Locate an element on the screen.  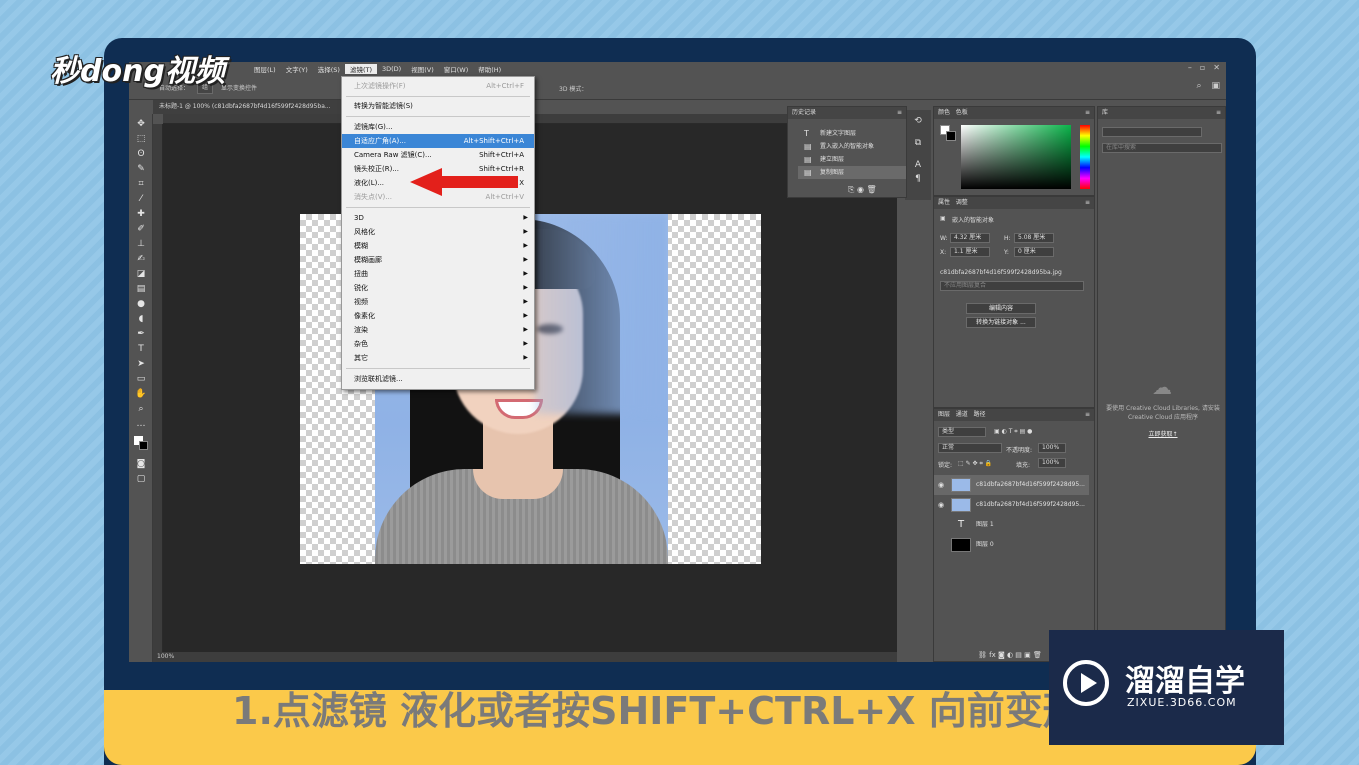
menu-item-camera-raw: Camera Raw 滤镜(C)... Shift+Ctrl+A is located at coordinates (438, 155).